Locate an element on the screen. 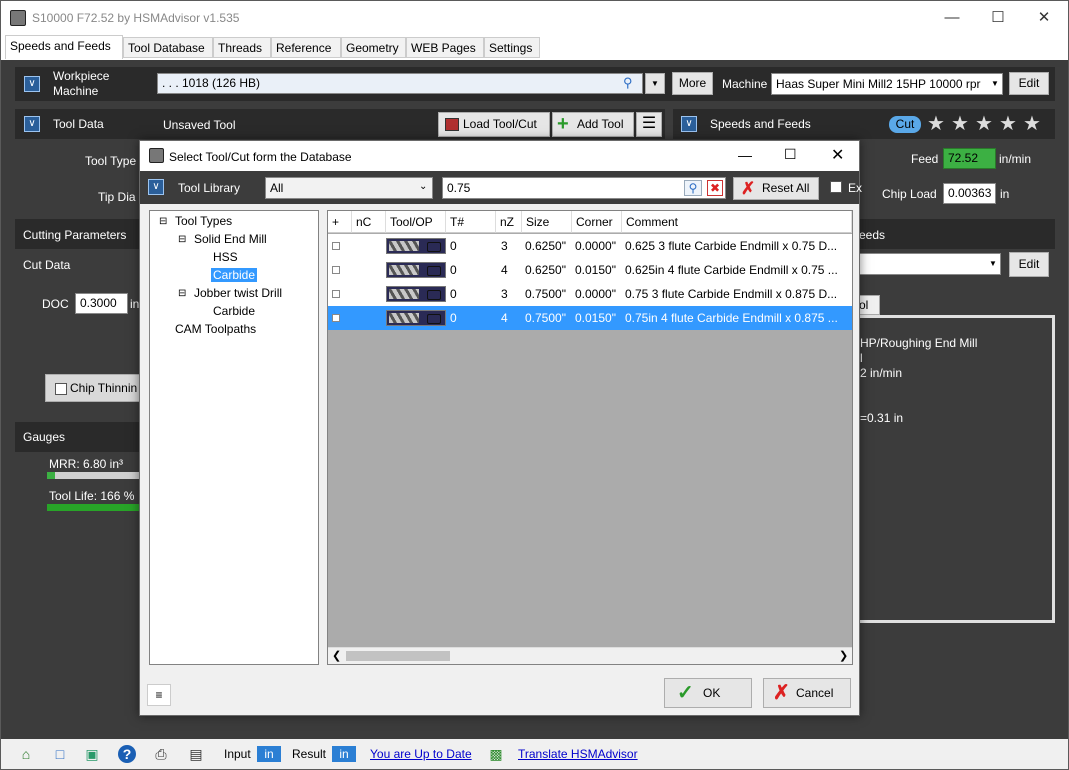  cancel-button: ✗ Cancel is located at coordinates (807, 693).